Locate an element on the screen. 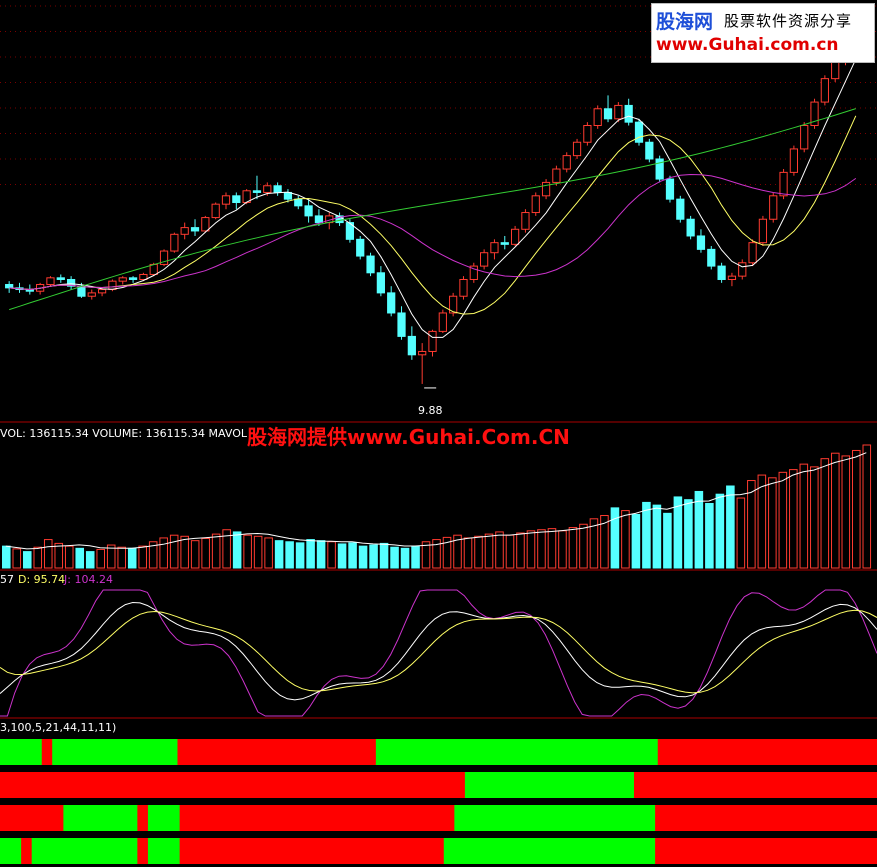  kdj-d-line is located at coordinates (438, 651).